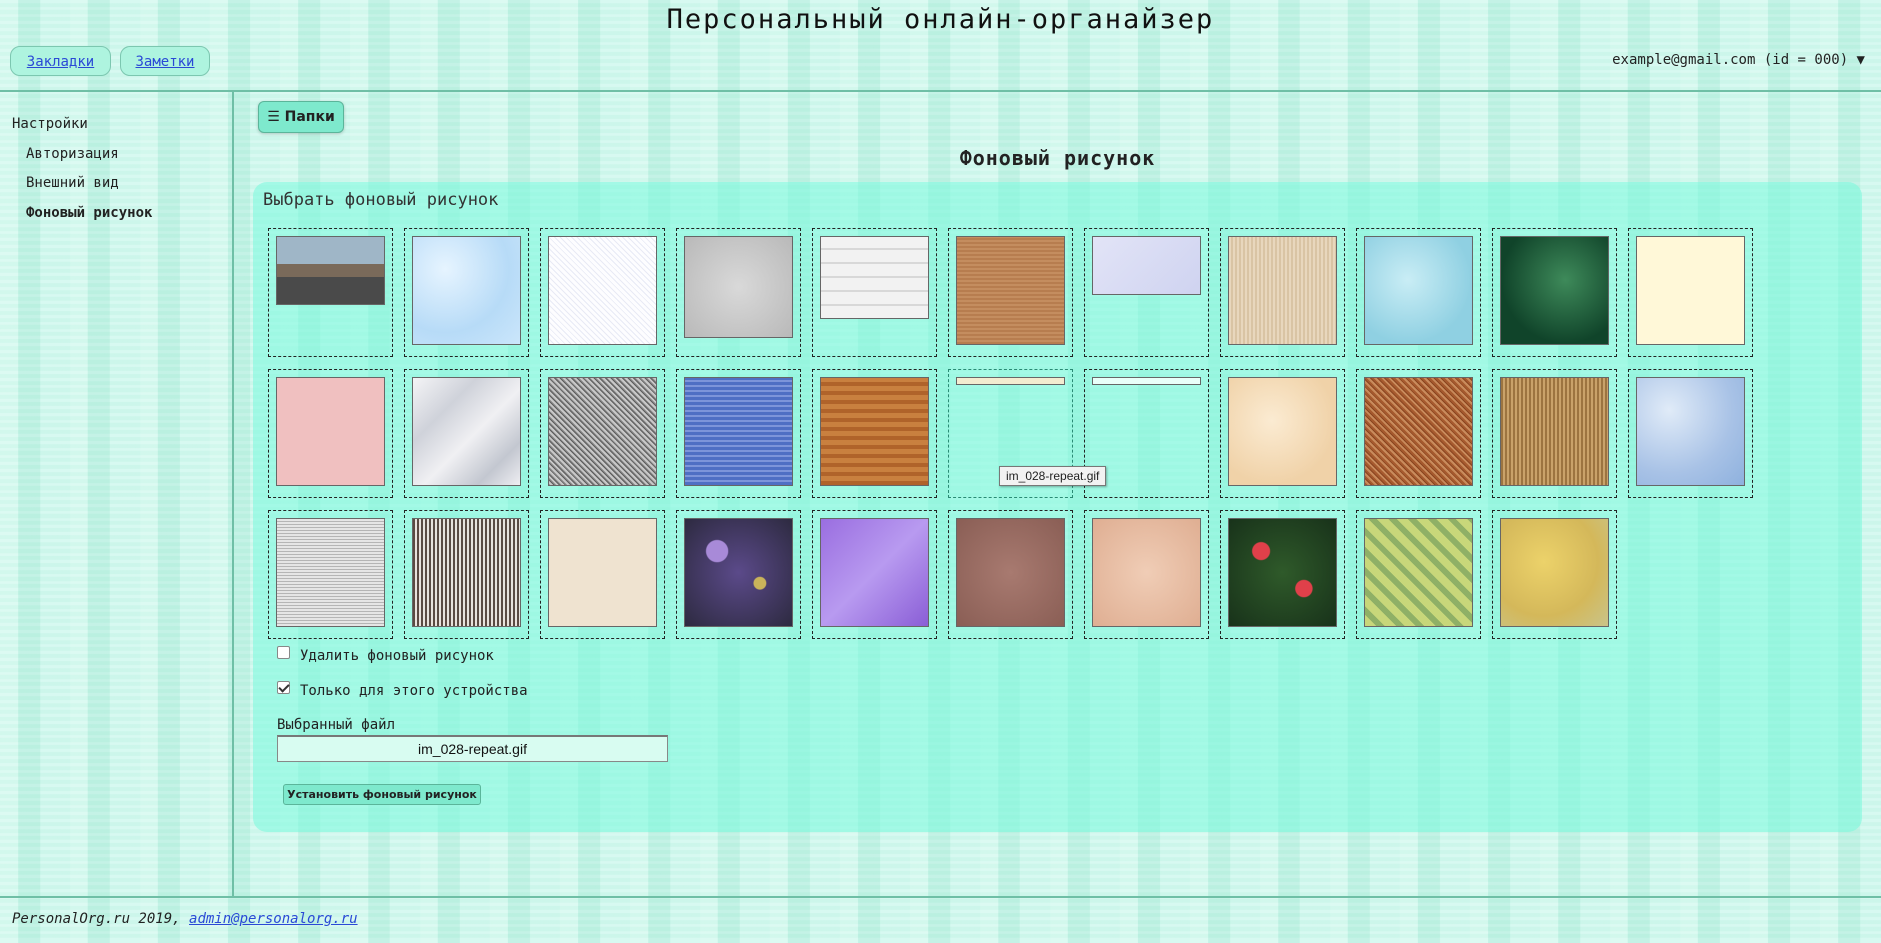 The height and width of the screenshot is (943, 1881). I want to click on selected-file-field: im_028-repeat.gif, so click(472, 748).